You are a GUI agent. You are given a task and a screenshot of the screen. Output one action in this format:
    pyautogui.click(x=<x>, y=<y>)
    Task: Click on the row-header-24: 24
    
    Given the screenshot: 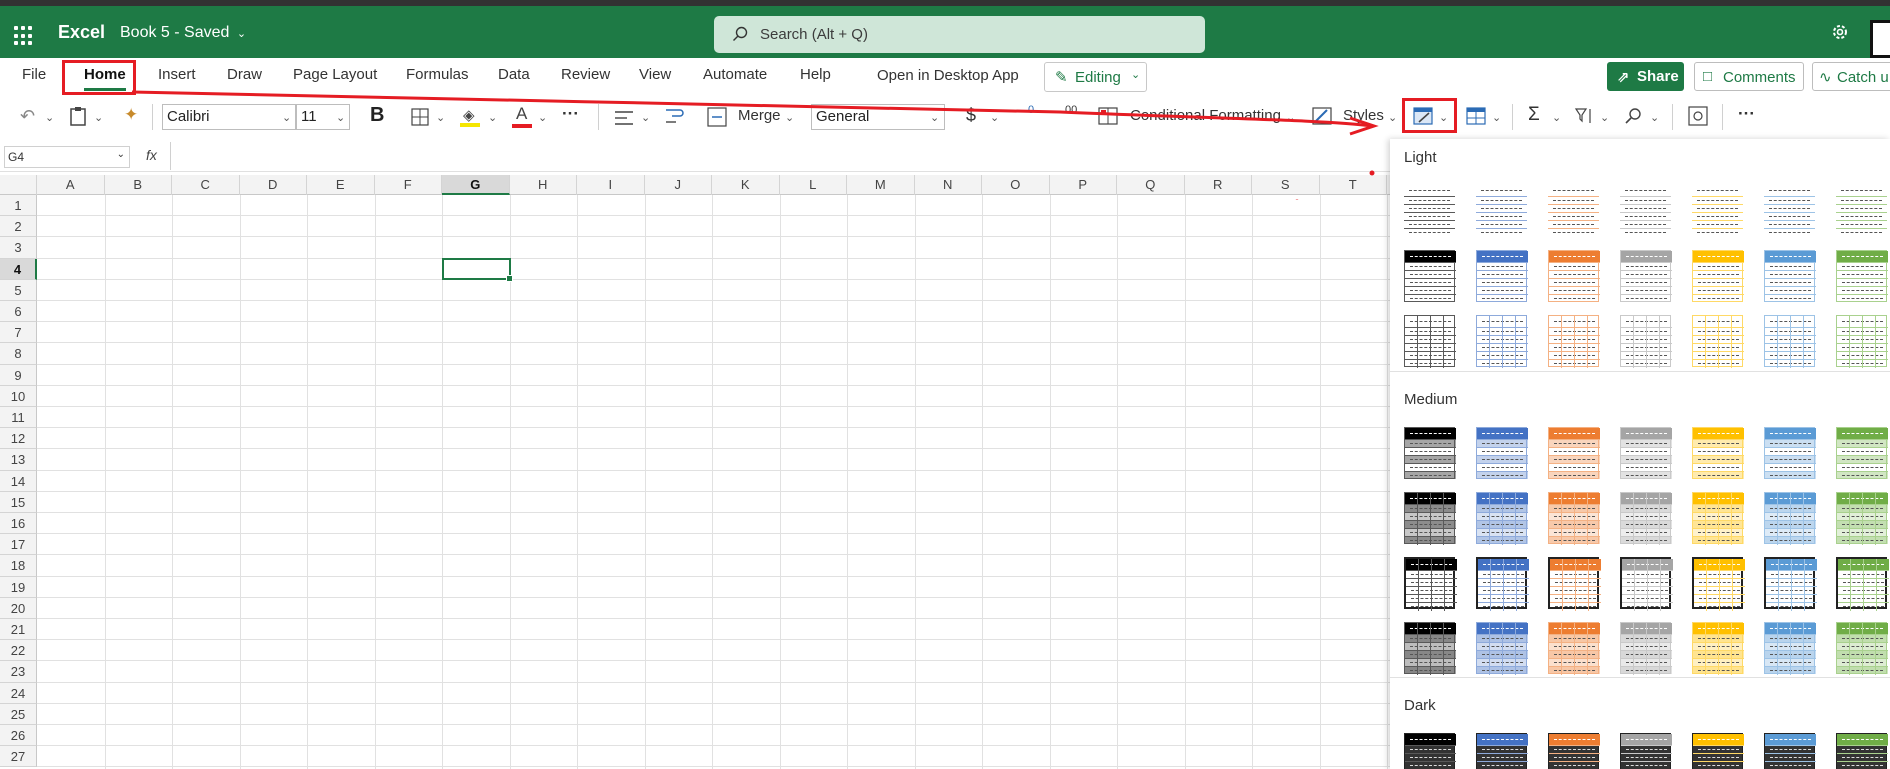 What is the action you would take?
    pyautogui.click(x=18, y=693)
    